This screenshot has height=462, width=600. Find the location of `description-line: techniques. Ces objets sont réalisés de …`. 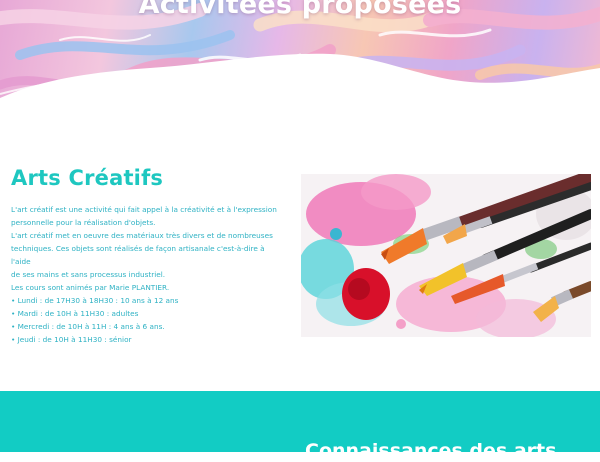

description-line: techniques. Ces objets sont réalisés de … is located at coordinates (138, 255).